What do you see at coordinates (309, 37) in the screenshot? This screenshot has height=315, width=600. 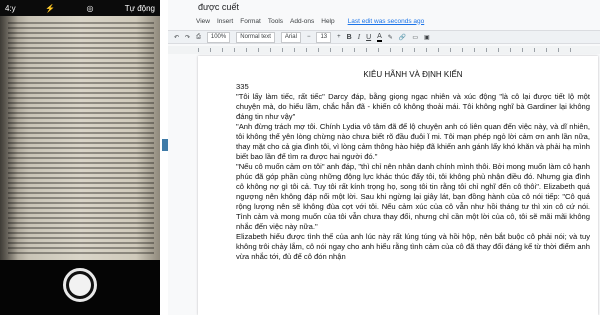 I see `decrease-font-icon: −` at bounding box center [309, 37].